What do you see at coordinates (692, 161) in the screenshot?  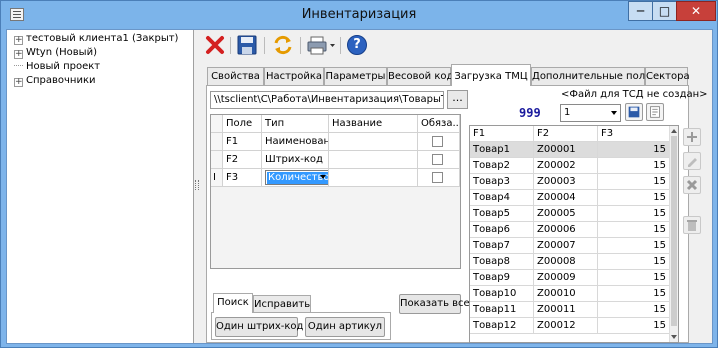 I see `edit-row-button` at bounding box center [692, 161].